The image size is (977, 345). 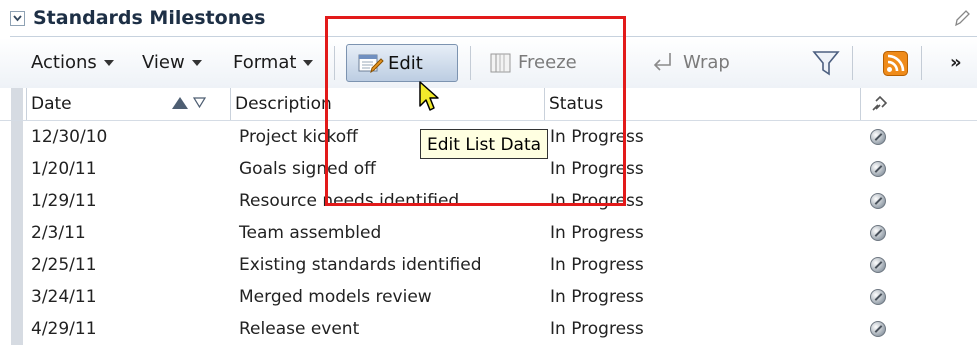 I want to click on table-row: 3/24/11 Merged models review In Progress, so click(x=488, y=297).